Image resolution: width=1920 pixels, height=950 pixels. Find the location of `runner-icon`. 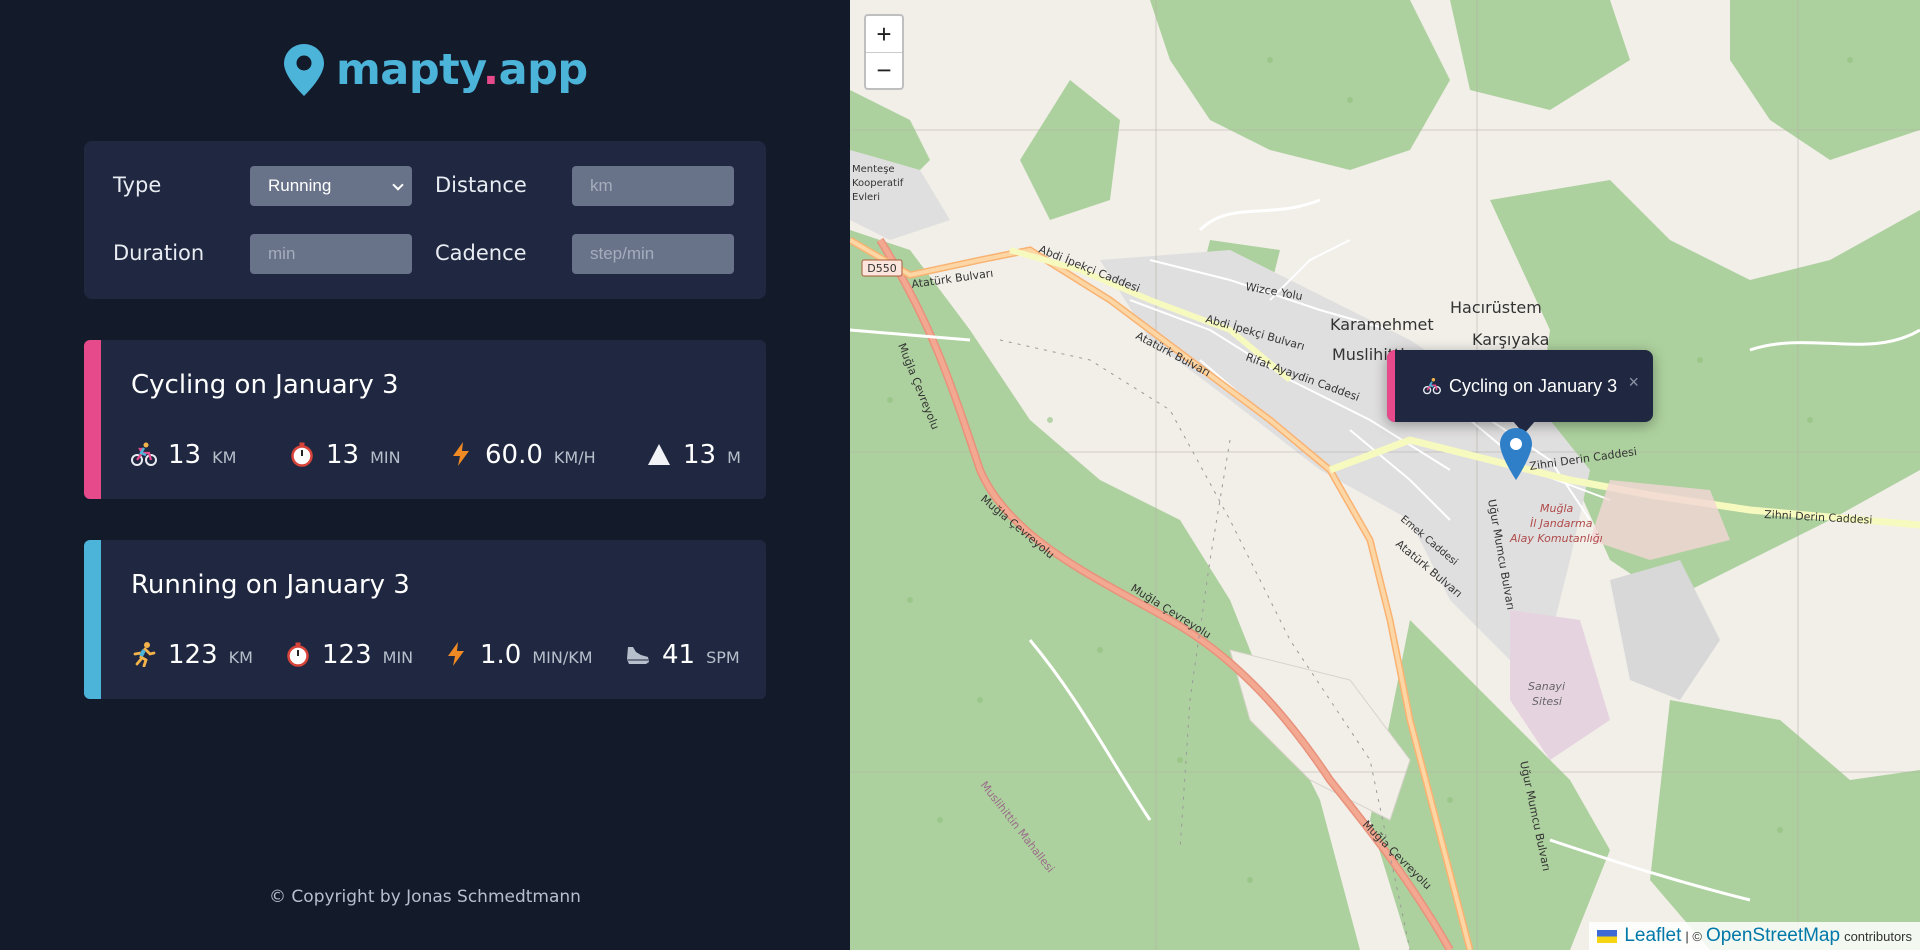

runner-icon is located at coordinates (144, 654).